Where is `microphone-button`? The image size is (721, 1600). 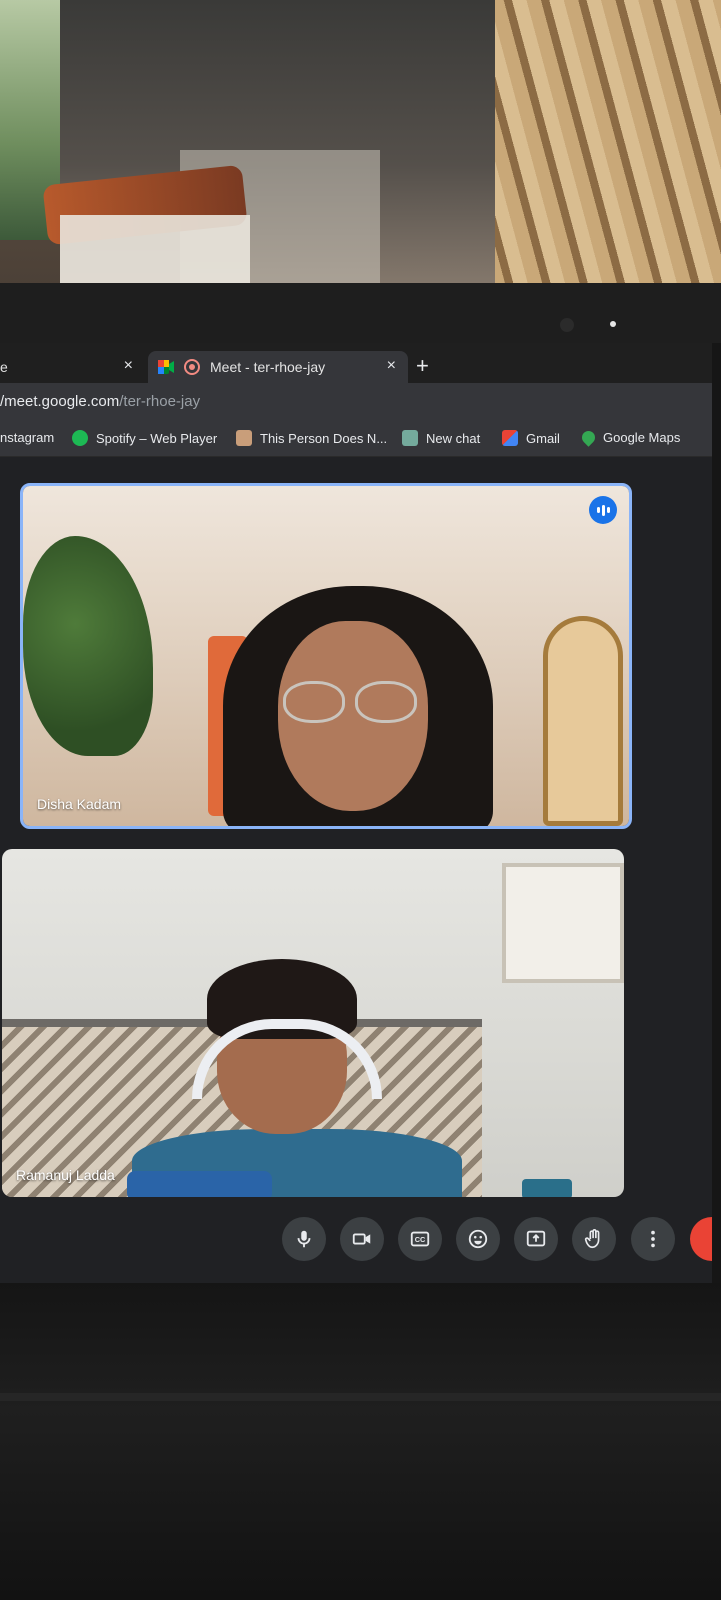
microphone-button is located at coordinates (304, 1239).